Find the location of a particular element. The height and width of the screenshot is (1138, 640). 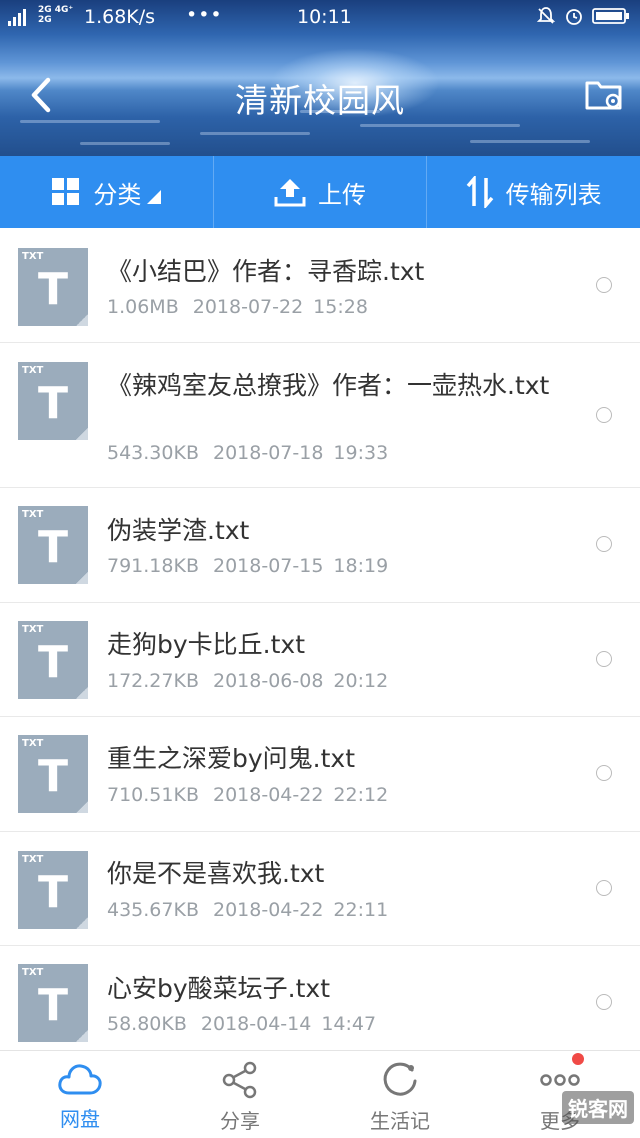

file-name: 《小结巴》作者：寻香踪.txt is located at coordinates (266, 271).